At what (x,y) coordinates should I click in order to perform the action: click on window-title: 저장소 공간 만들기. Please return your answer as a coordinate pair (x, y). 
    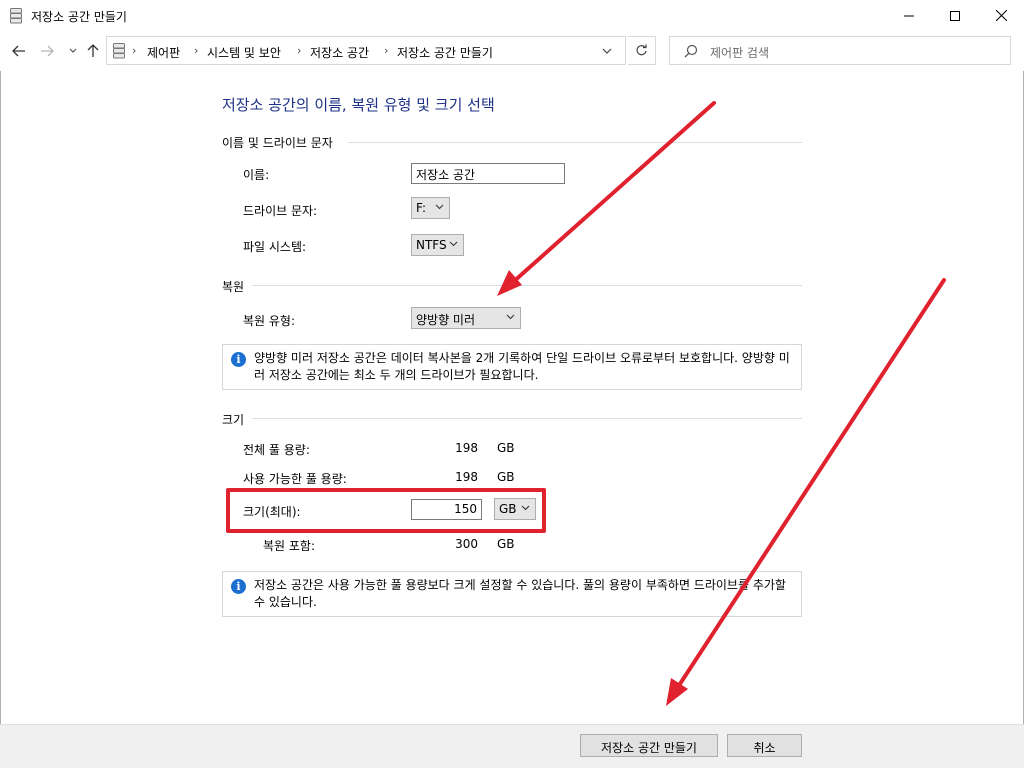
    Looking at the image, I should click on (79, 17).